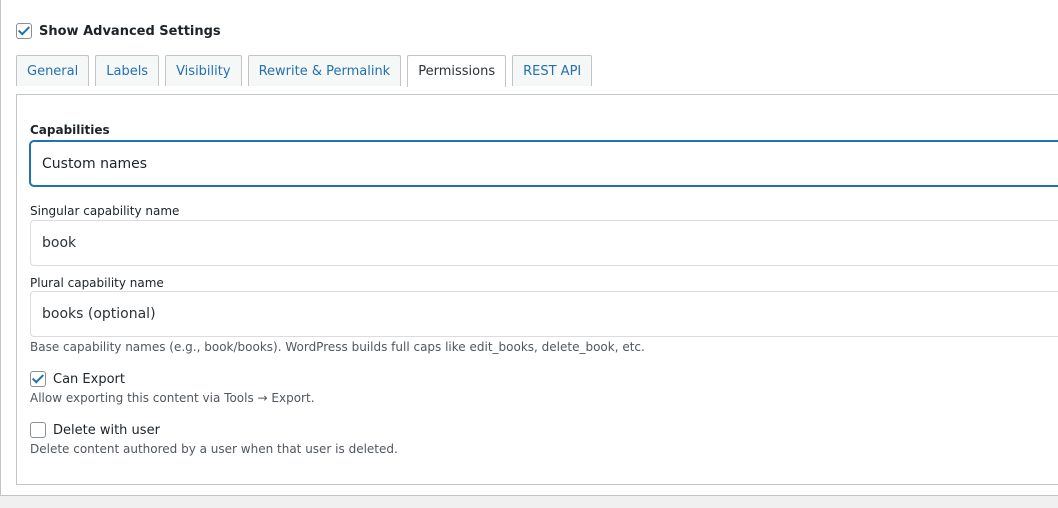 This screenshot has height=508, width=1058. Describe the element at coordinates (544, 163) in the screenshot. I see `capabilities-select: Custom names` at that location.